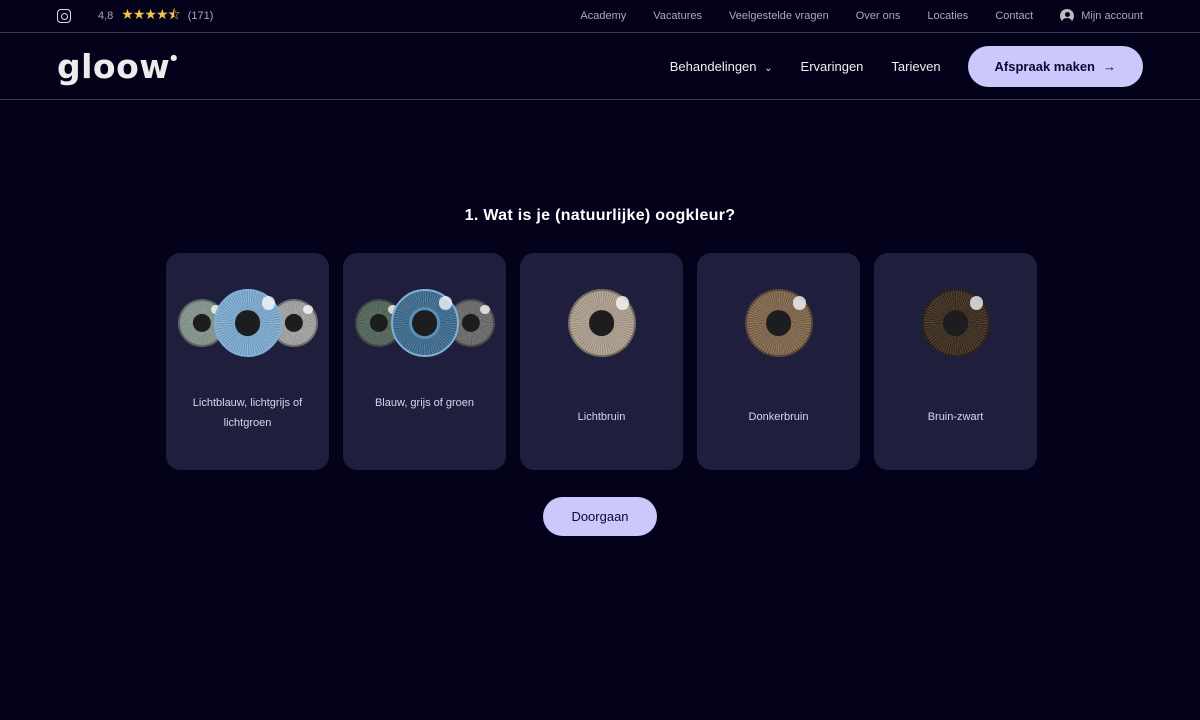 This screenshot has height=720, width=1200. Describe the element at coordinates (600, 215) in the screenshot. I see `question-title: 1. Wat is je (natuurlijke) oogkleur?` at that location.